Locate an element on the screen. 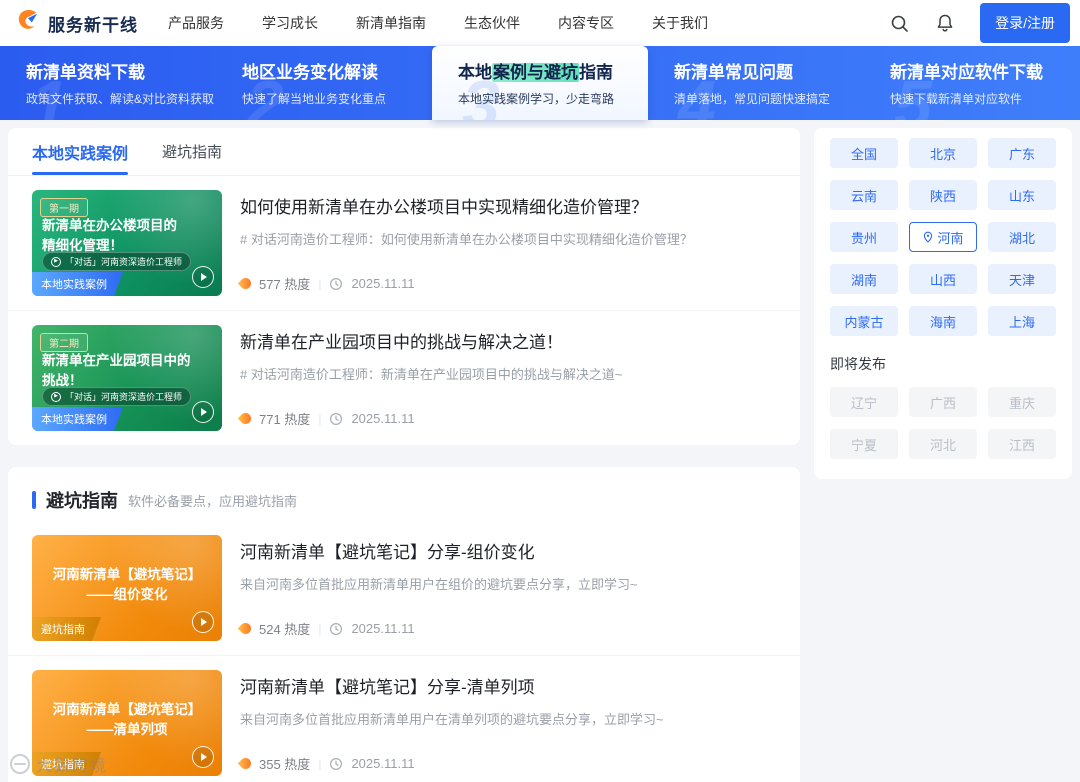  guide-item-description: 来自河南多位首批应用新清单用户在组价的避坑要点分享，立即学习~ is located at coordinates (439, 584).